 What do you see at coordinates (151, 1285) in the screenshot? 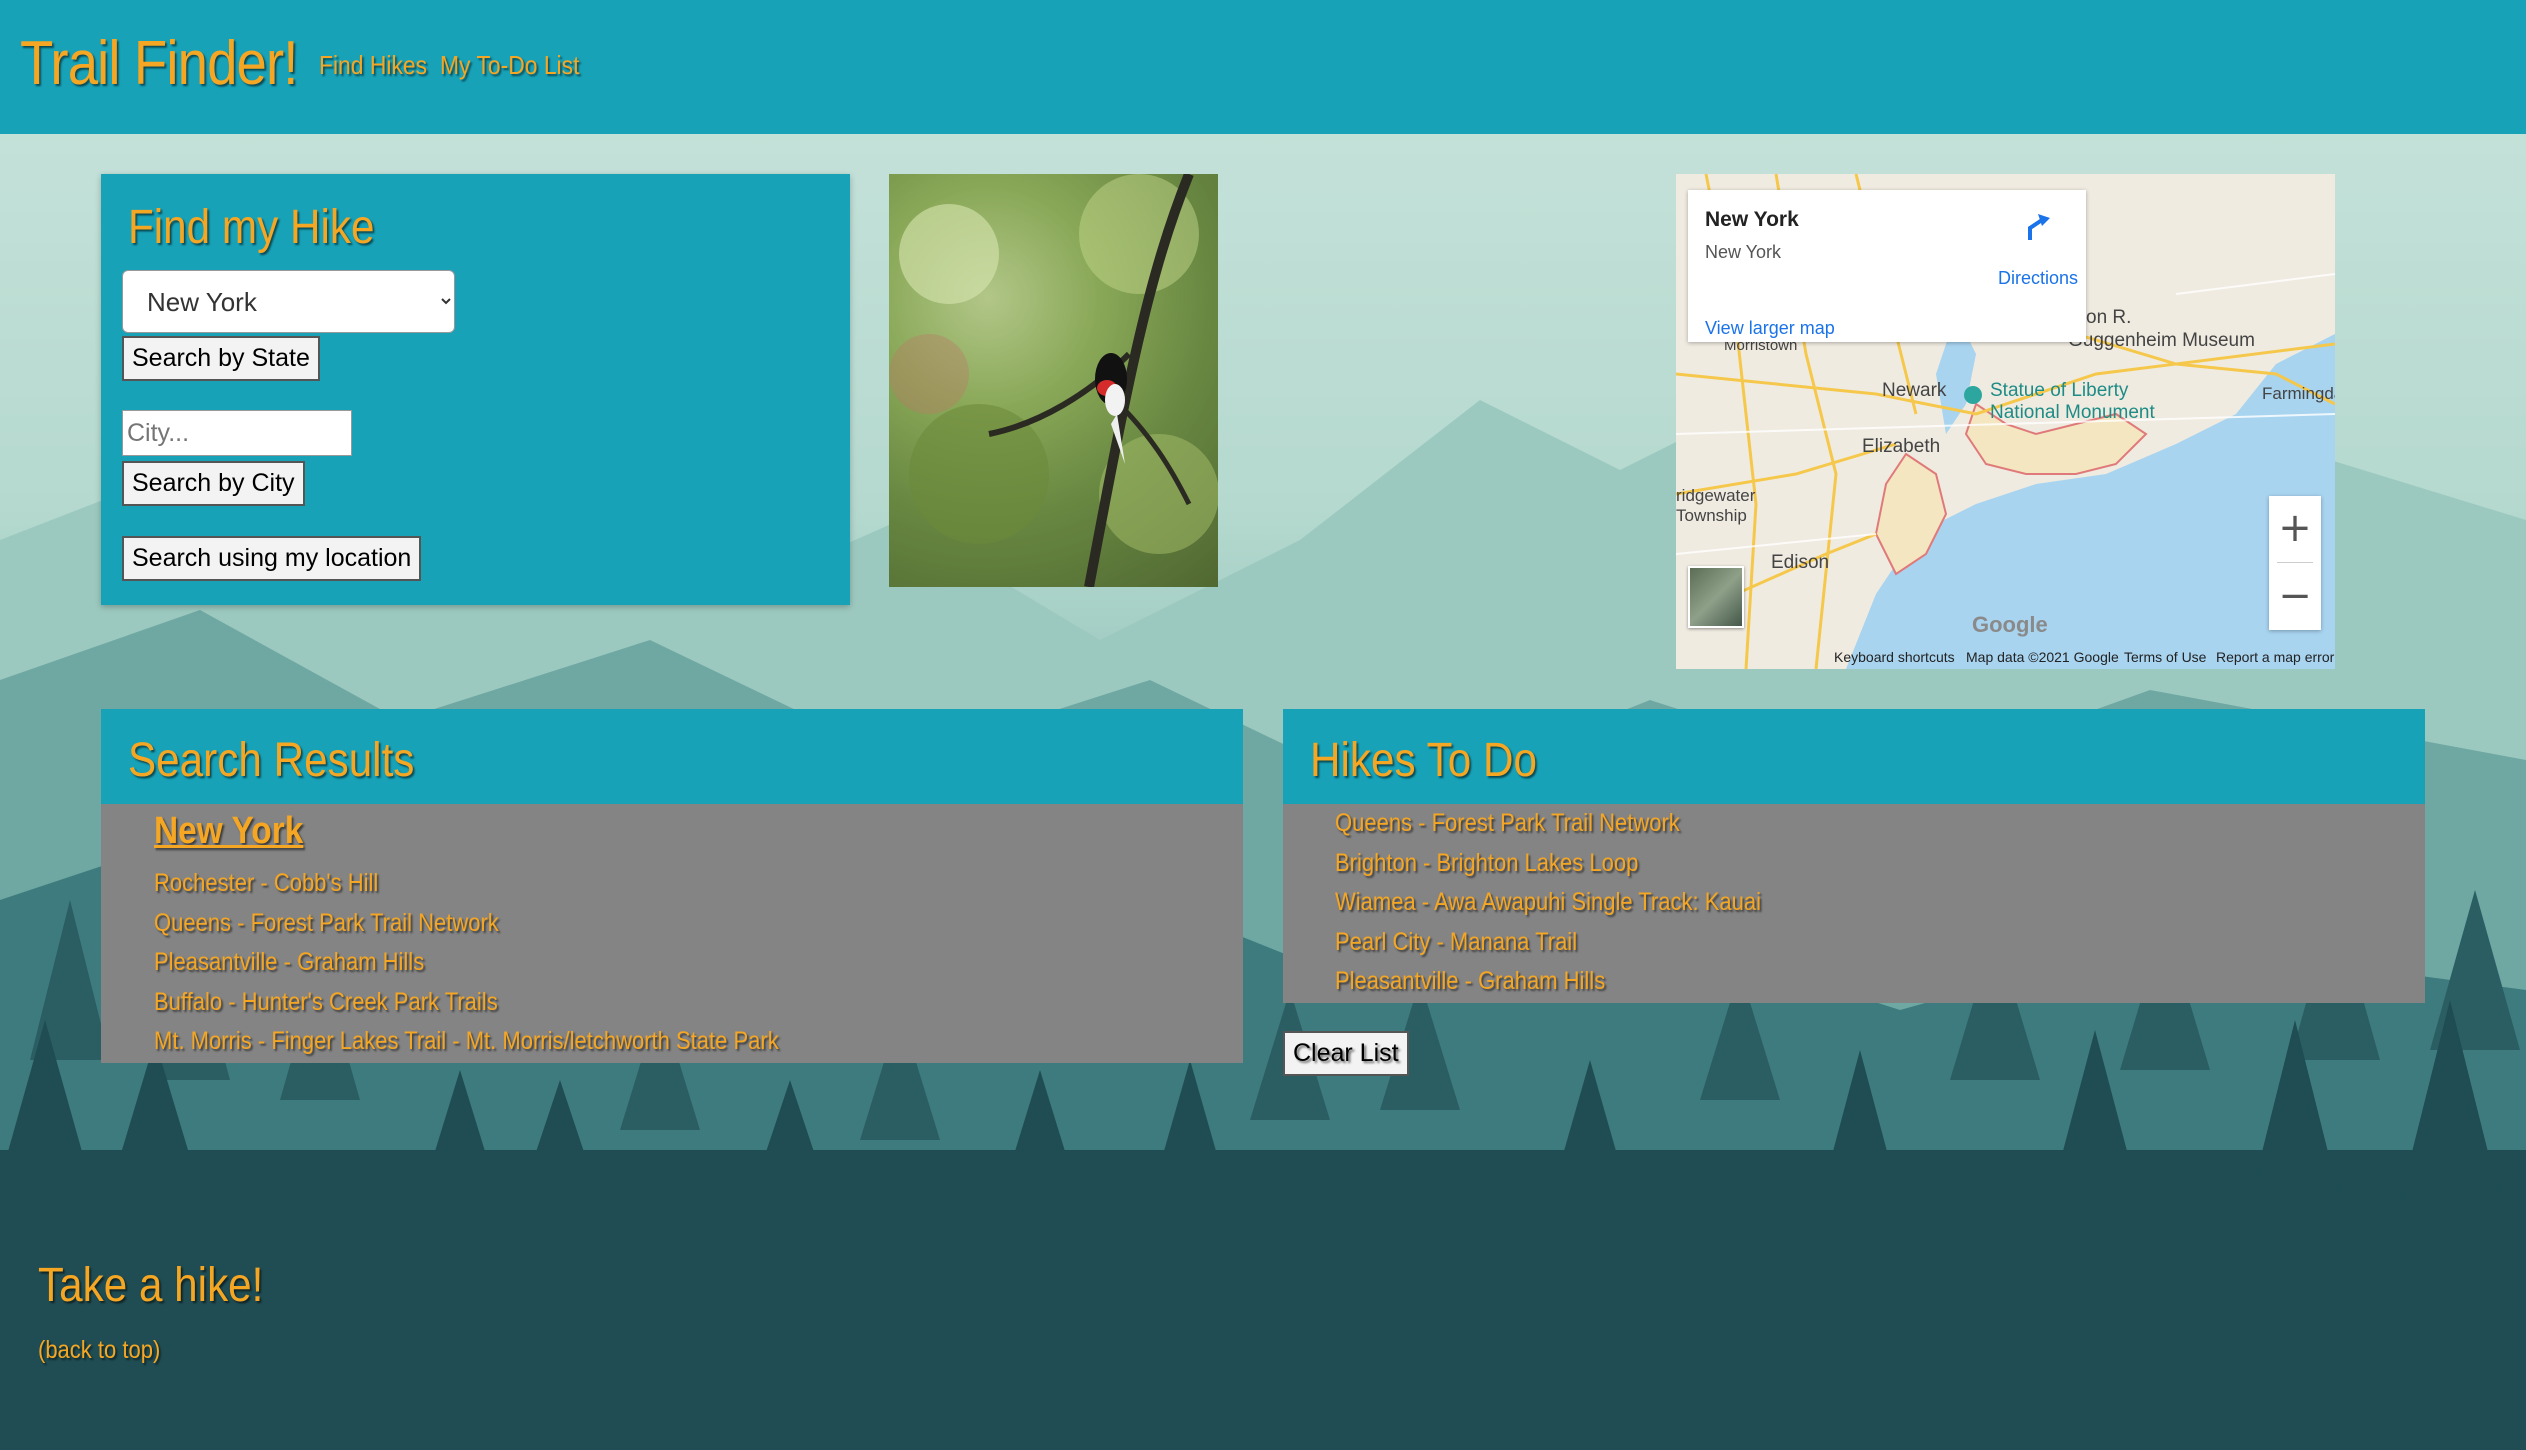
I see `footer-title: Take a hike!` at bounding box center [151, 1285].